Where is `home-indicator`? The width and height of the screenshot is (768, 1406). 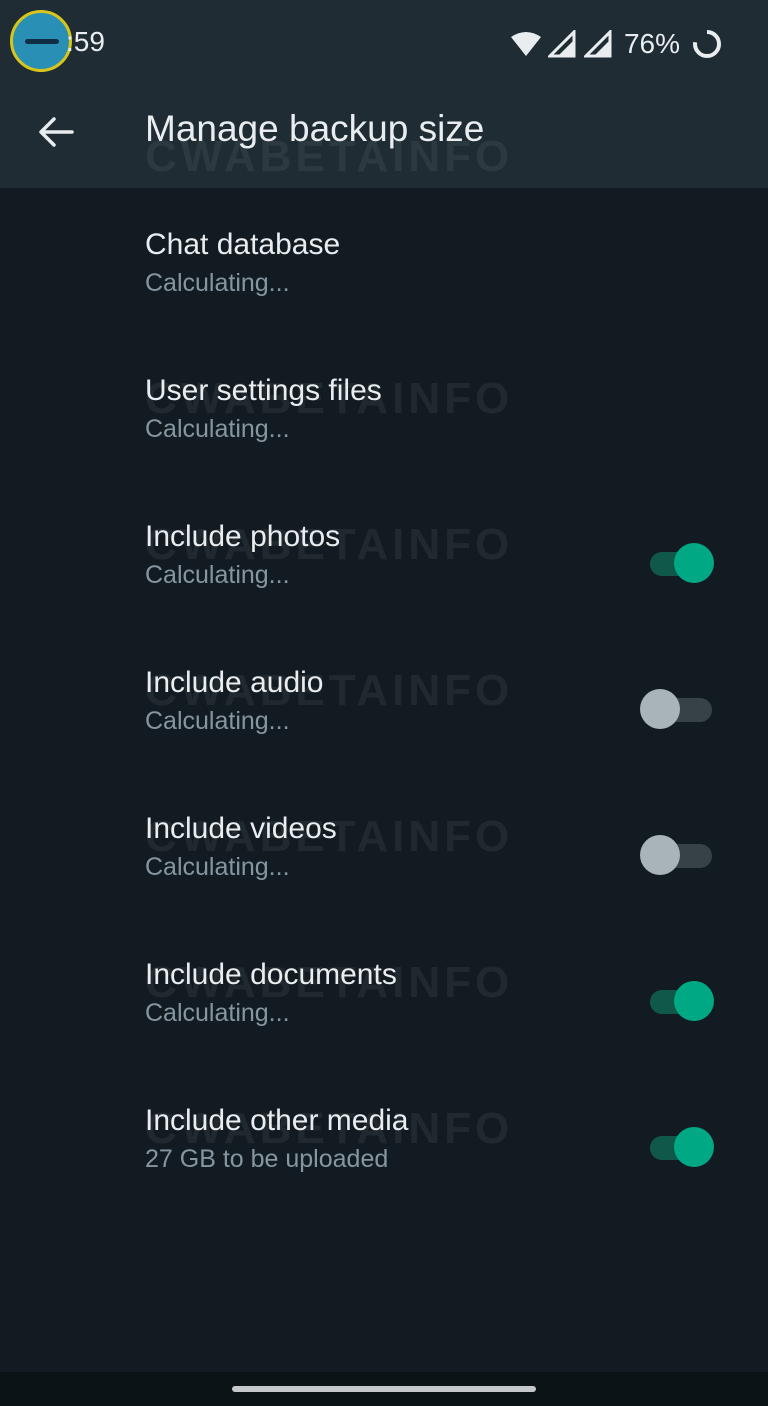
home-indicator is located at coordinates (384, 1389).